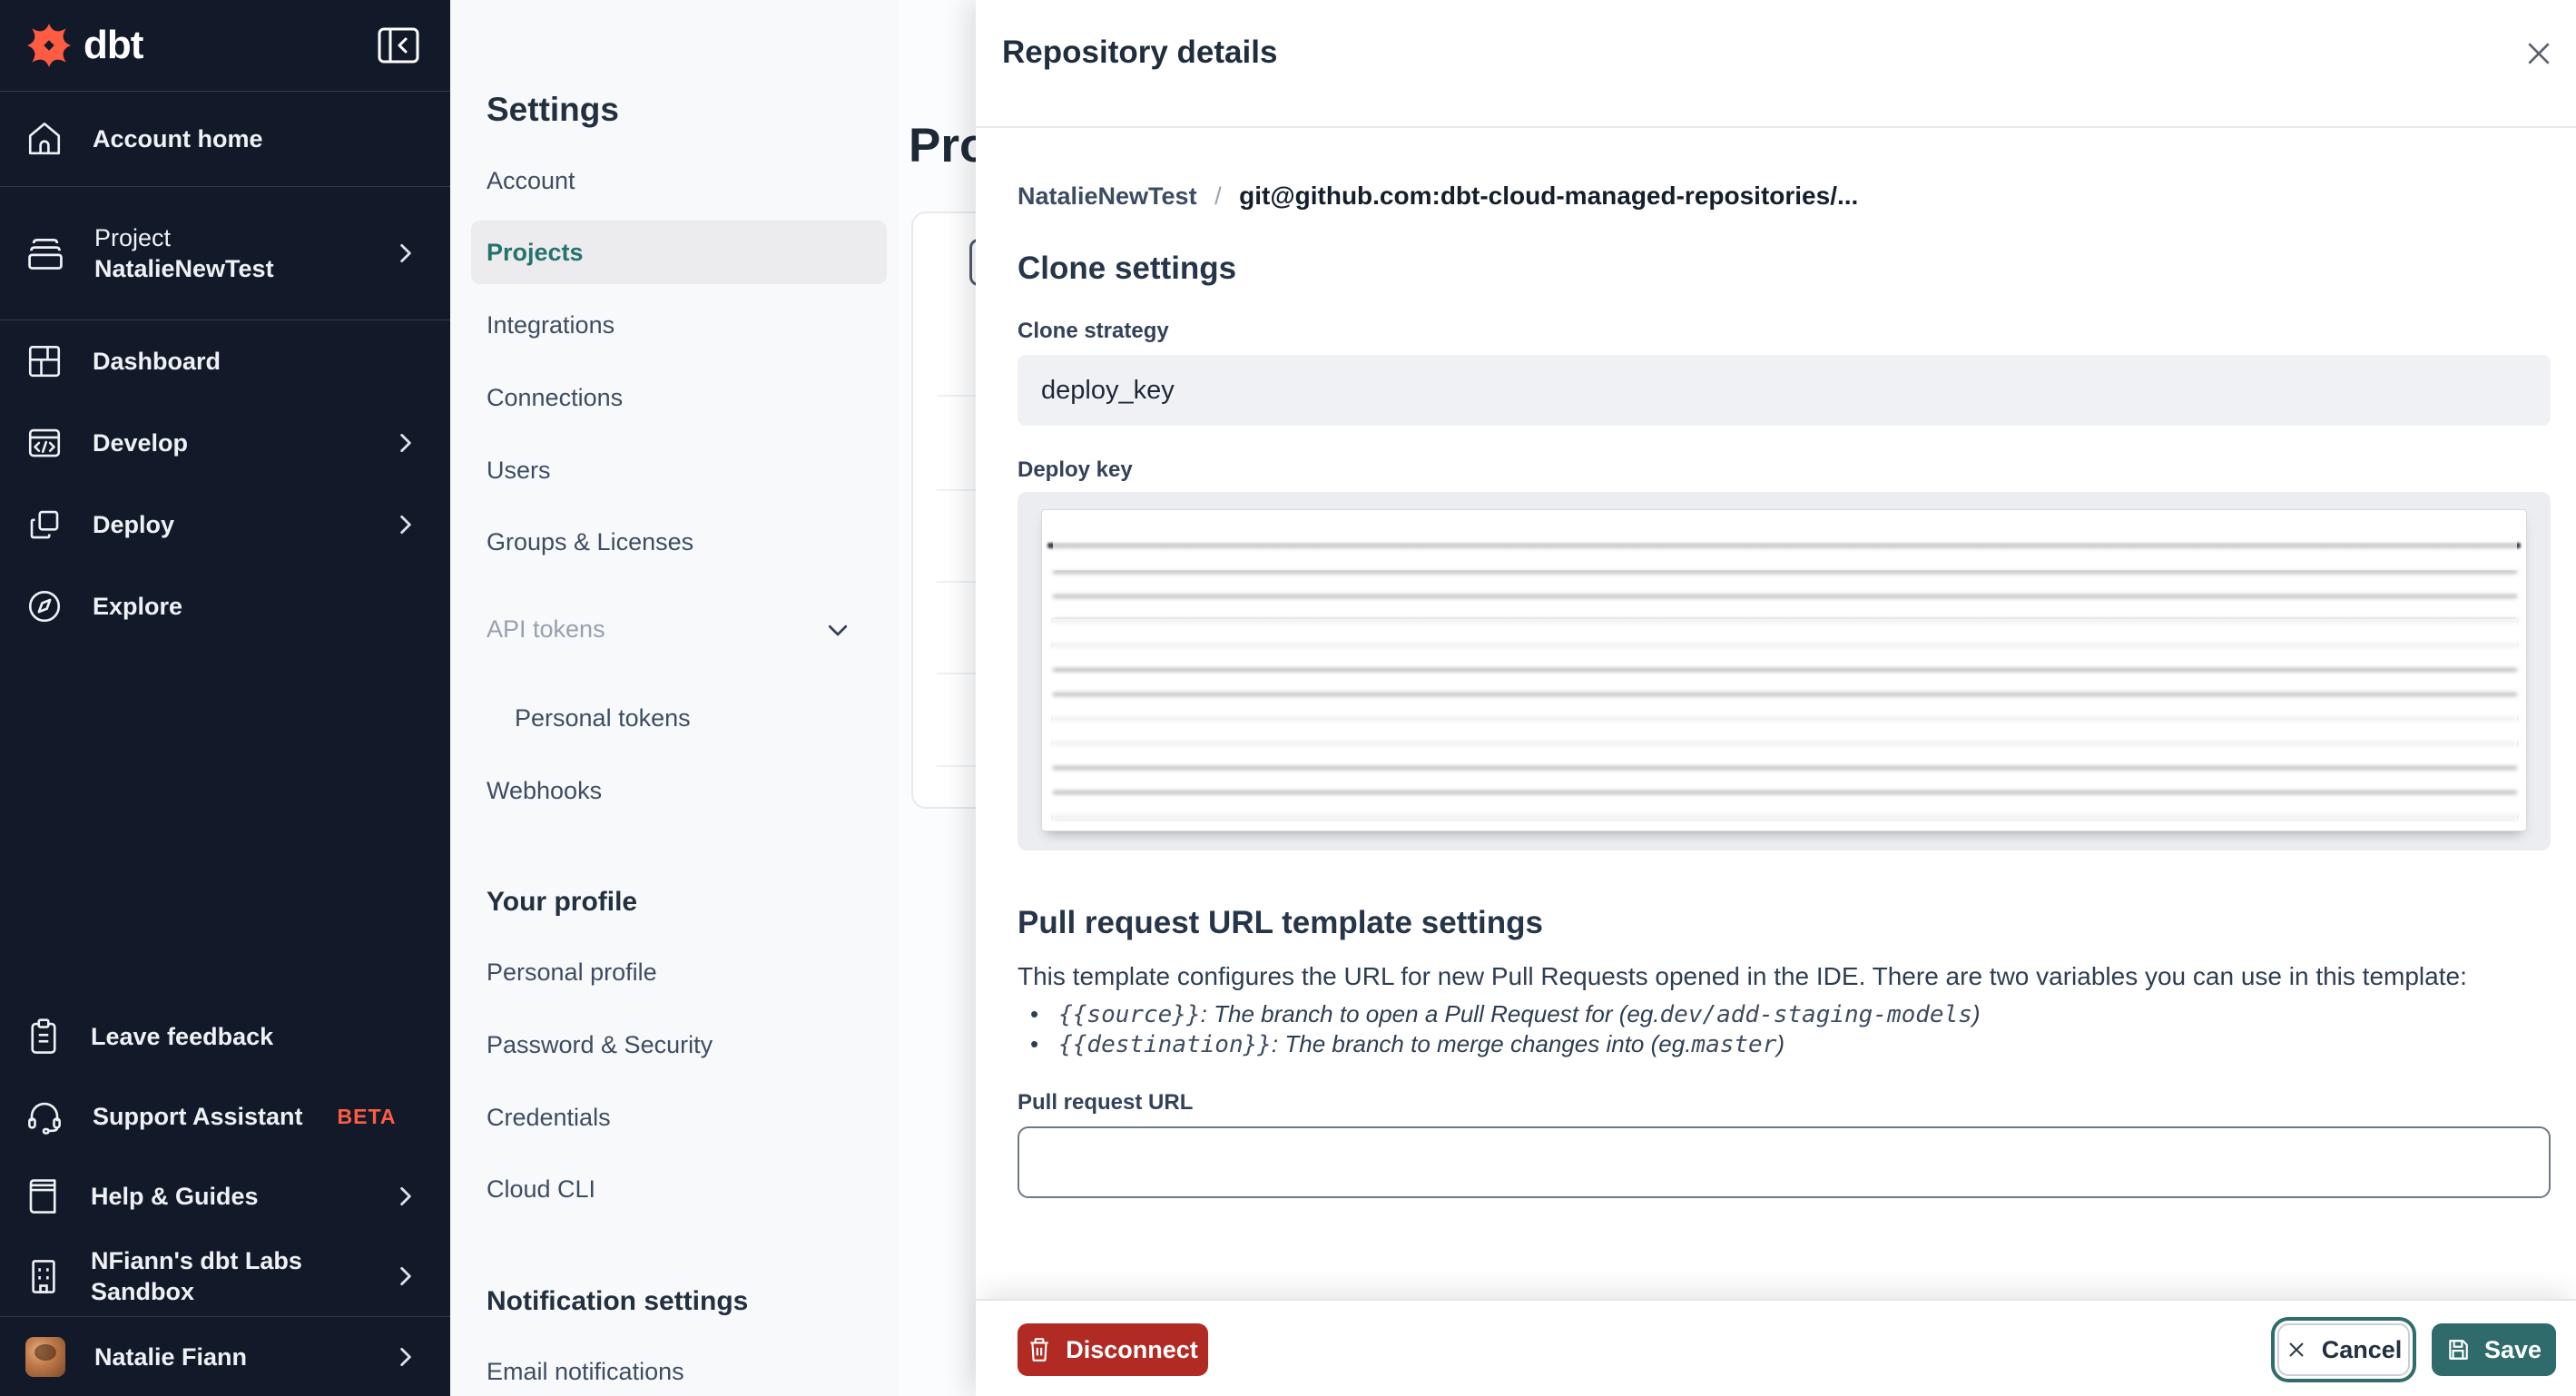  What do you see at coordinates (1132, 1349) in the screenshot?
I see `disconnect-button-label: Disconnect` at bounding box center [1132, 1349].